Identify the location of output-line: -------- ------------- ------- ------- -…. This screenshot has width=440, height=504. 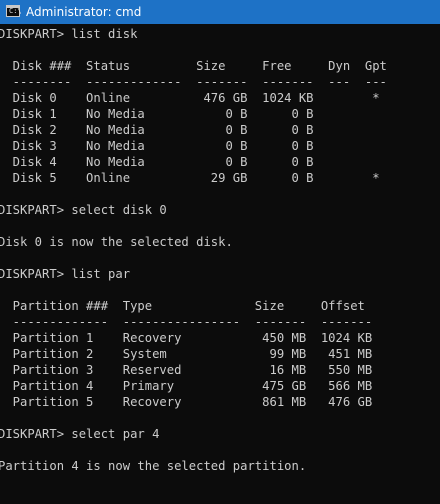
(193, 82).